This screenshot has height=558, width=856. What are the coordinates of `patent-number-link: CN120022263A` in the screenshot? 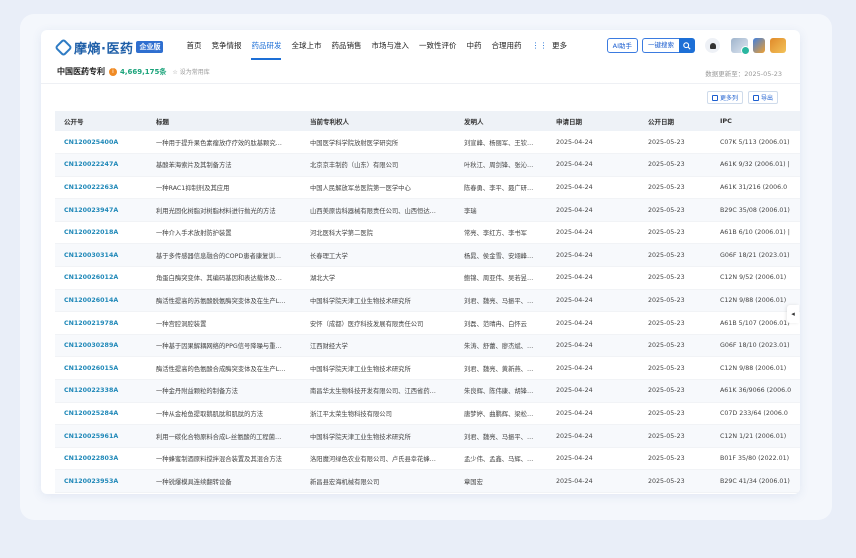 It's located at (101, 188).